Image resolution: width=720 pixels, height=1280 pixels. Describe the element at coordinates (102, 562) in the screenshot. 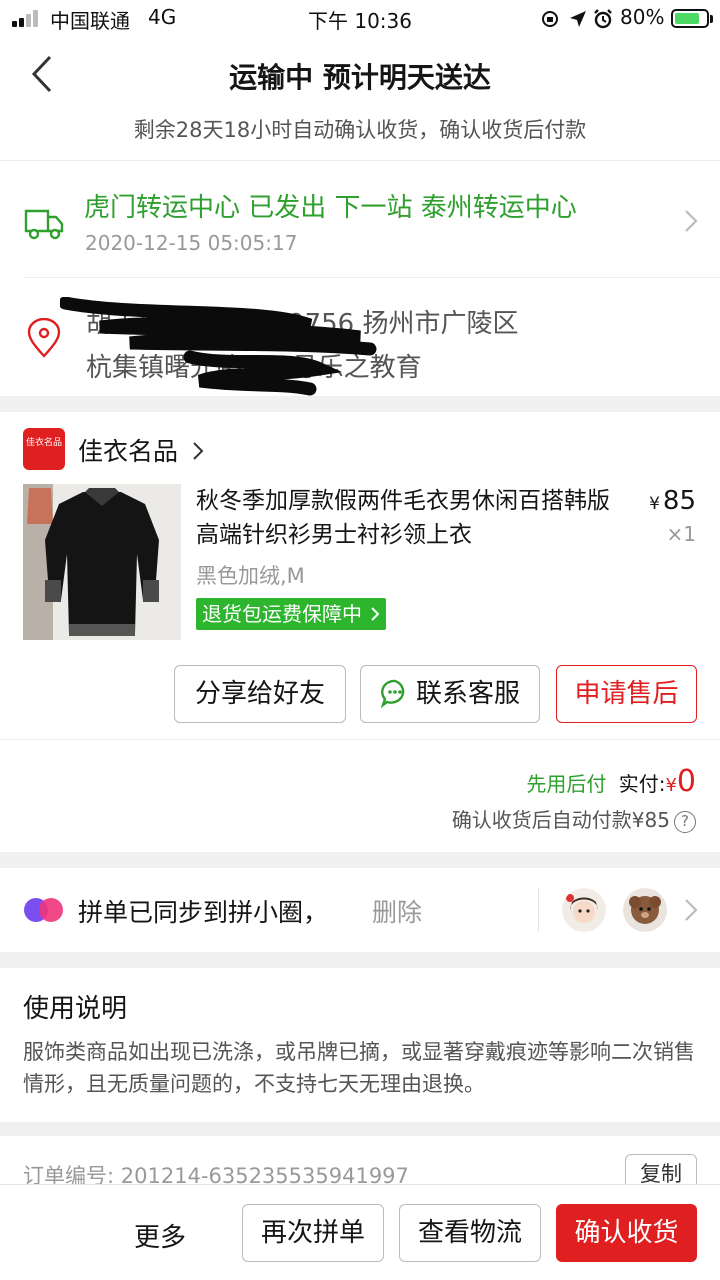

I see `product-thumbnail` at that location.